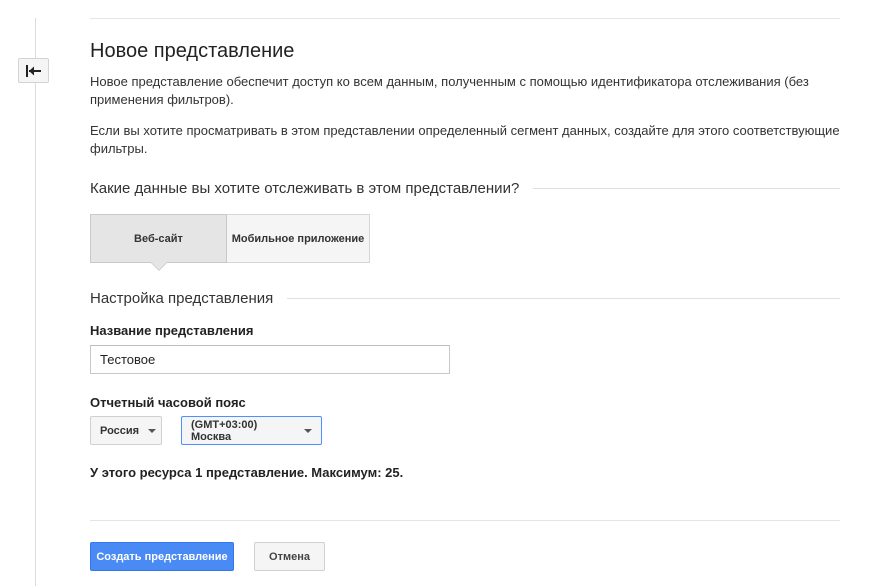  I want to click on settings-section-heading: Настройка представления, so click(465, 298).